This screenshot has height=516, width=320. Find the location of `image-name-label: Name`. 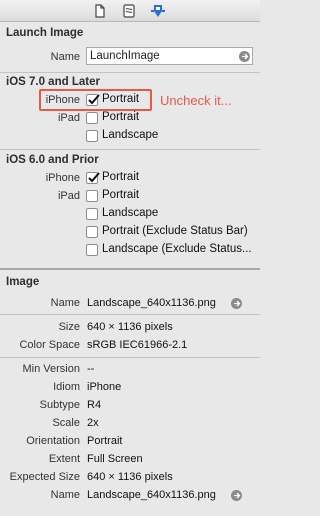

image-name-label: Name is located at coordinates (65, 303).